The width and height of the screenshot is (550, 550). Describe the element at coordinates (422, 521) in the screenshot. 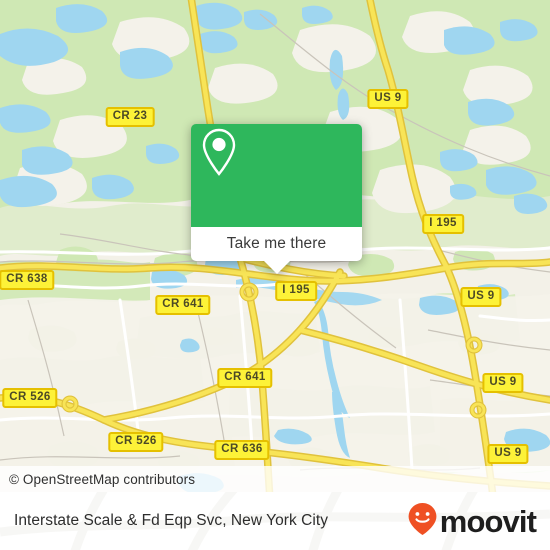

I see `moovit-smiling-pin-icon` at that location.